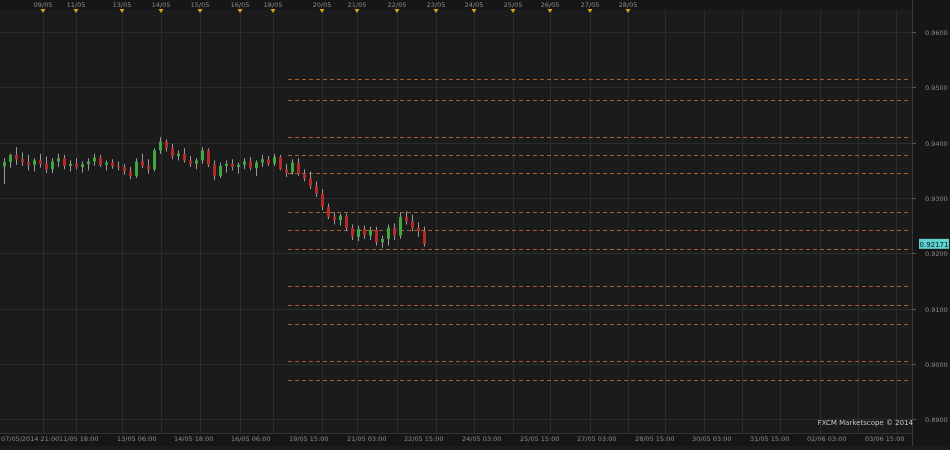 This screenshot has height=450, width=950. Describe the element at coordinates (936, 33) in the screenshot. I see `price-tick-label: 0.9600` at that location.